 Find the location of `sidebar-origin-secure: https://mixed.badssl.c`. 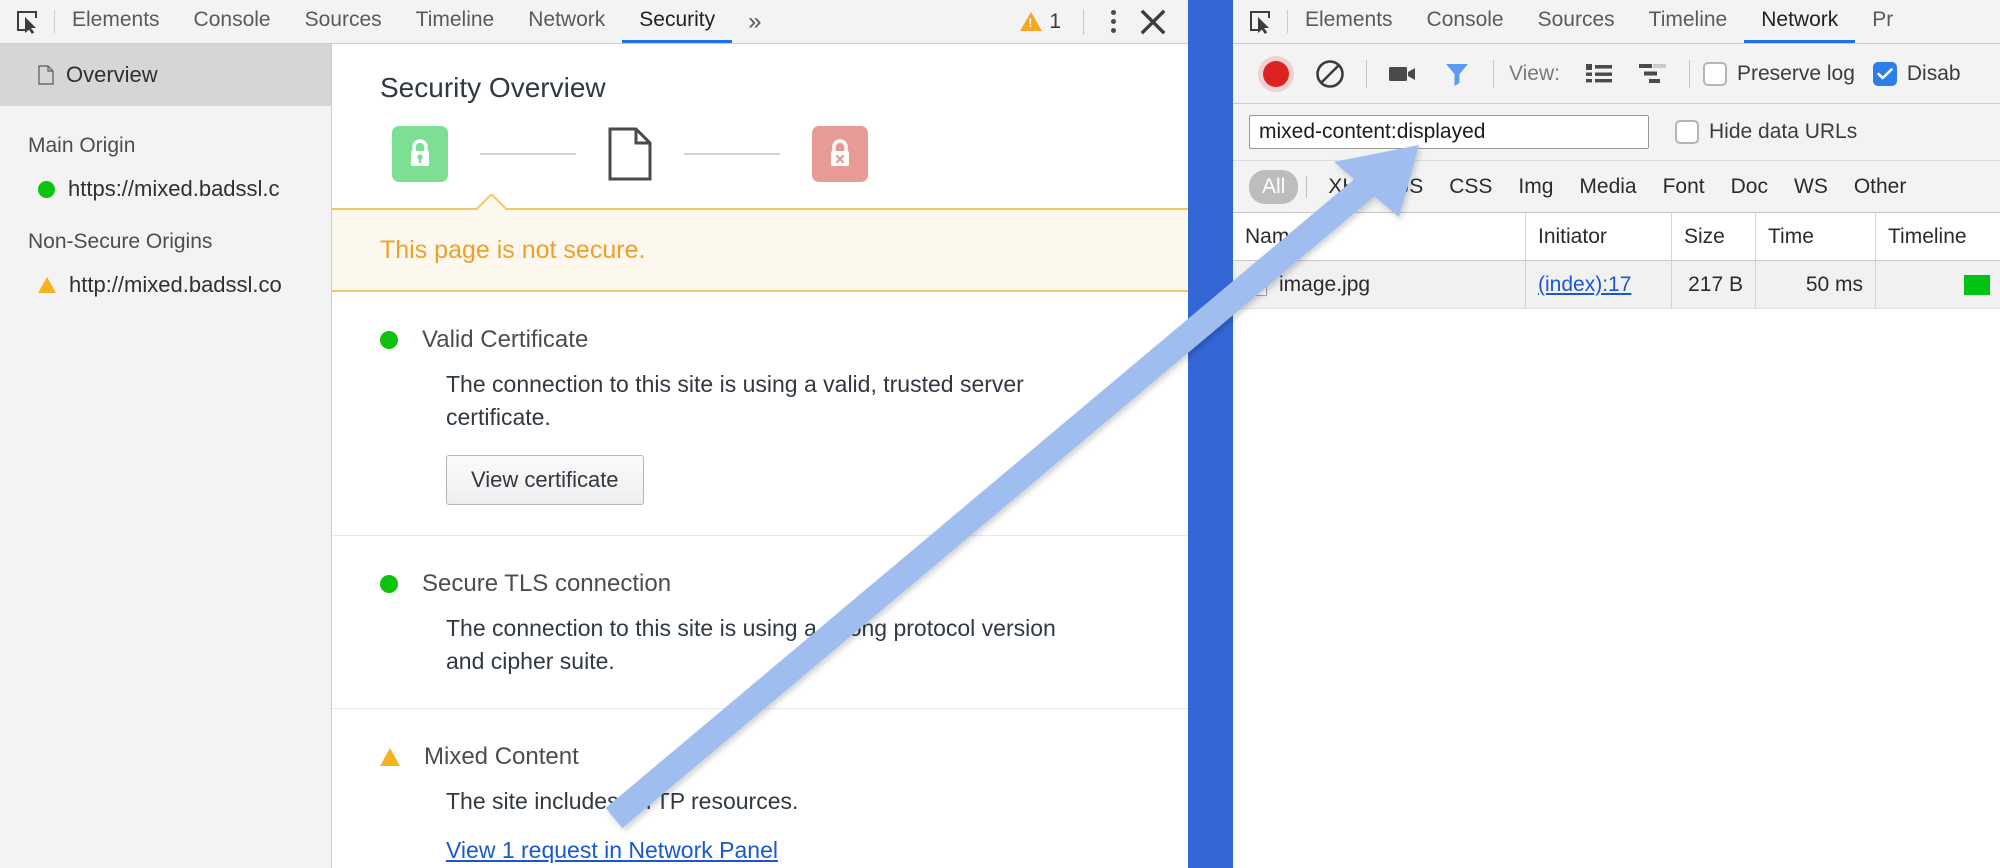

sidebar-origin-secure: https://mixed.badssl.c is located at coordinates (165, 180).